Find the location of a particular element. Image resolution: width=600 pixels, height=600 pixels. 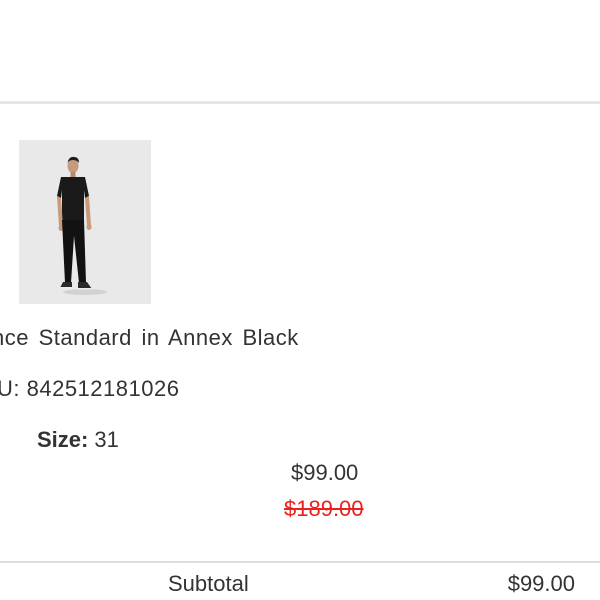

subtotal-label: Subtotal is located at coordinates (208, 583).